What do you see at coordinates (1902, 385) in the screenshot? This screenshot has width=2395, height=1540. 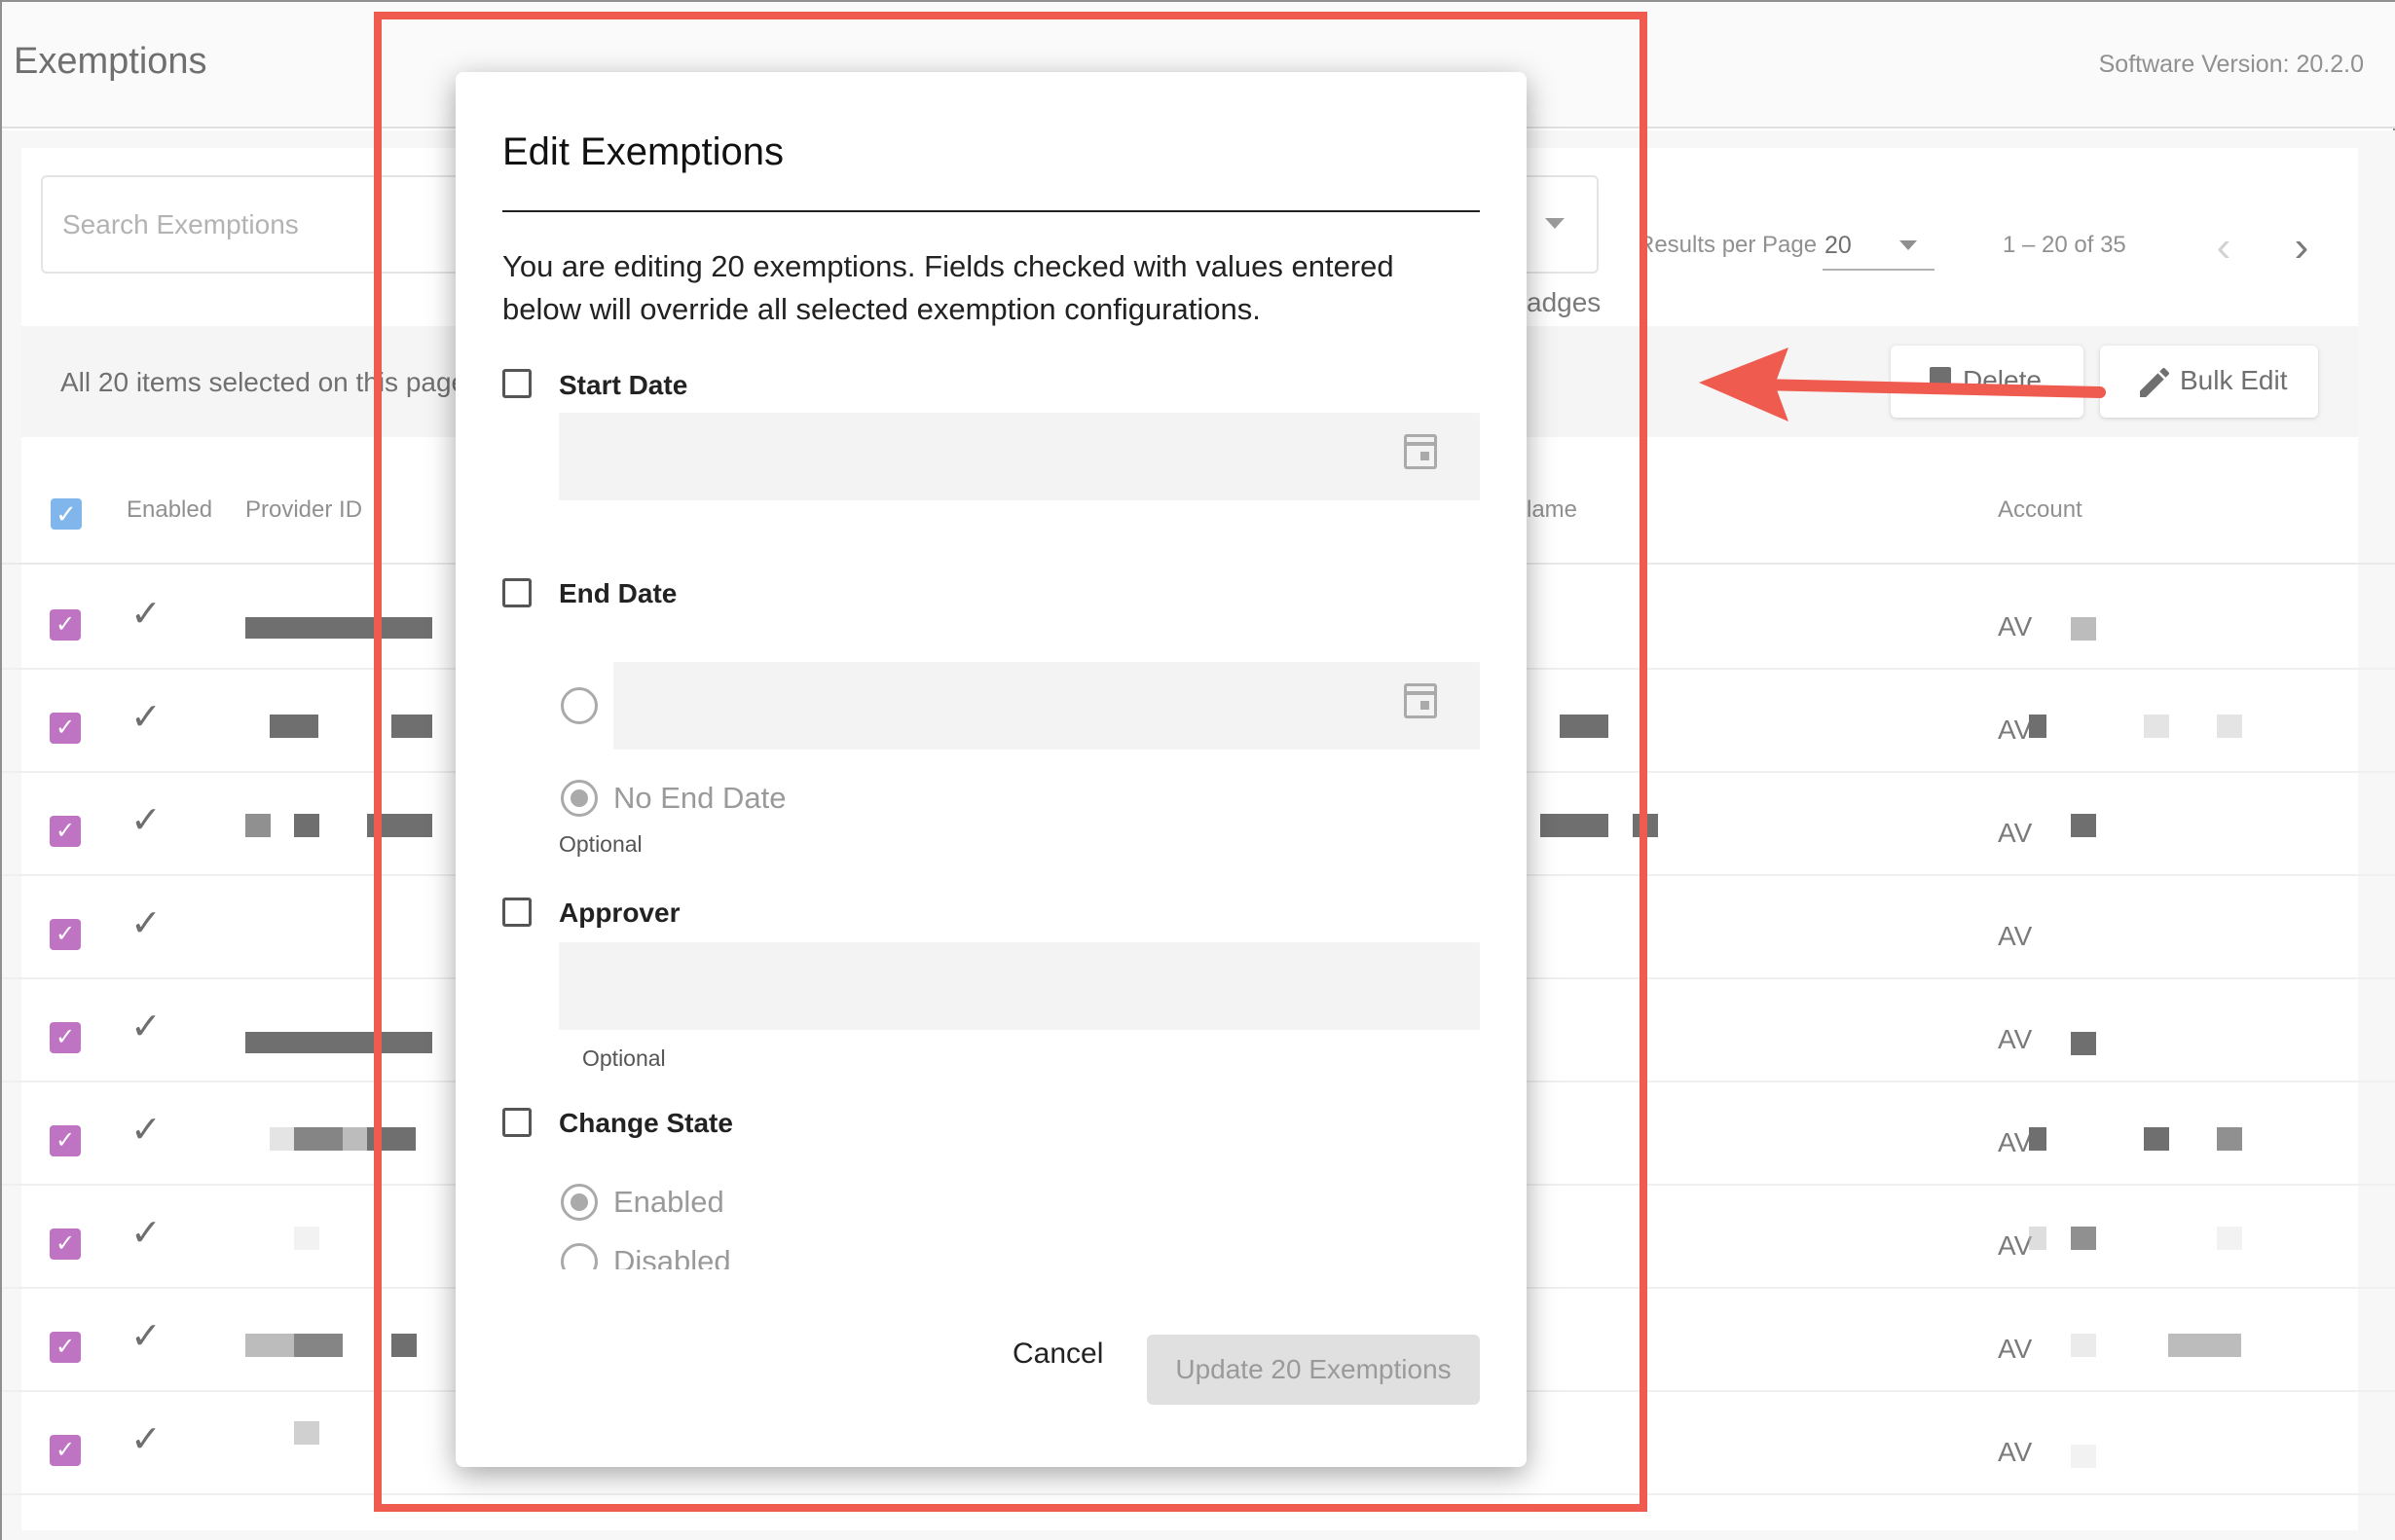 I see `annotation-arrow-icon` at bounding box center [1902, 385].